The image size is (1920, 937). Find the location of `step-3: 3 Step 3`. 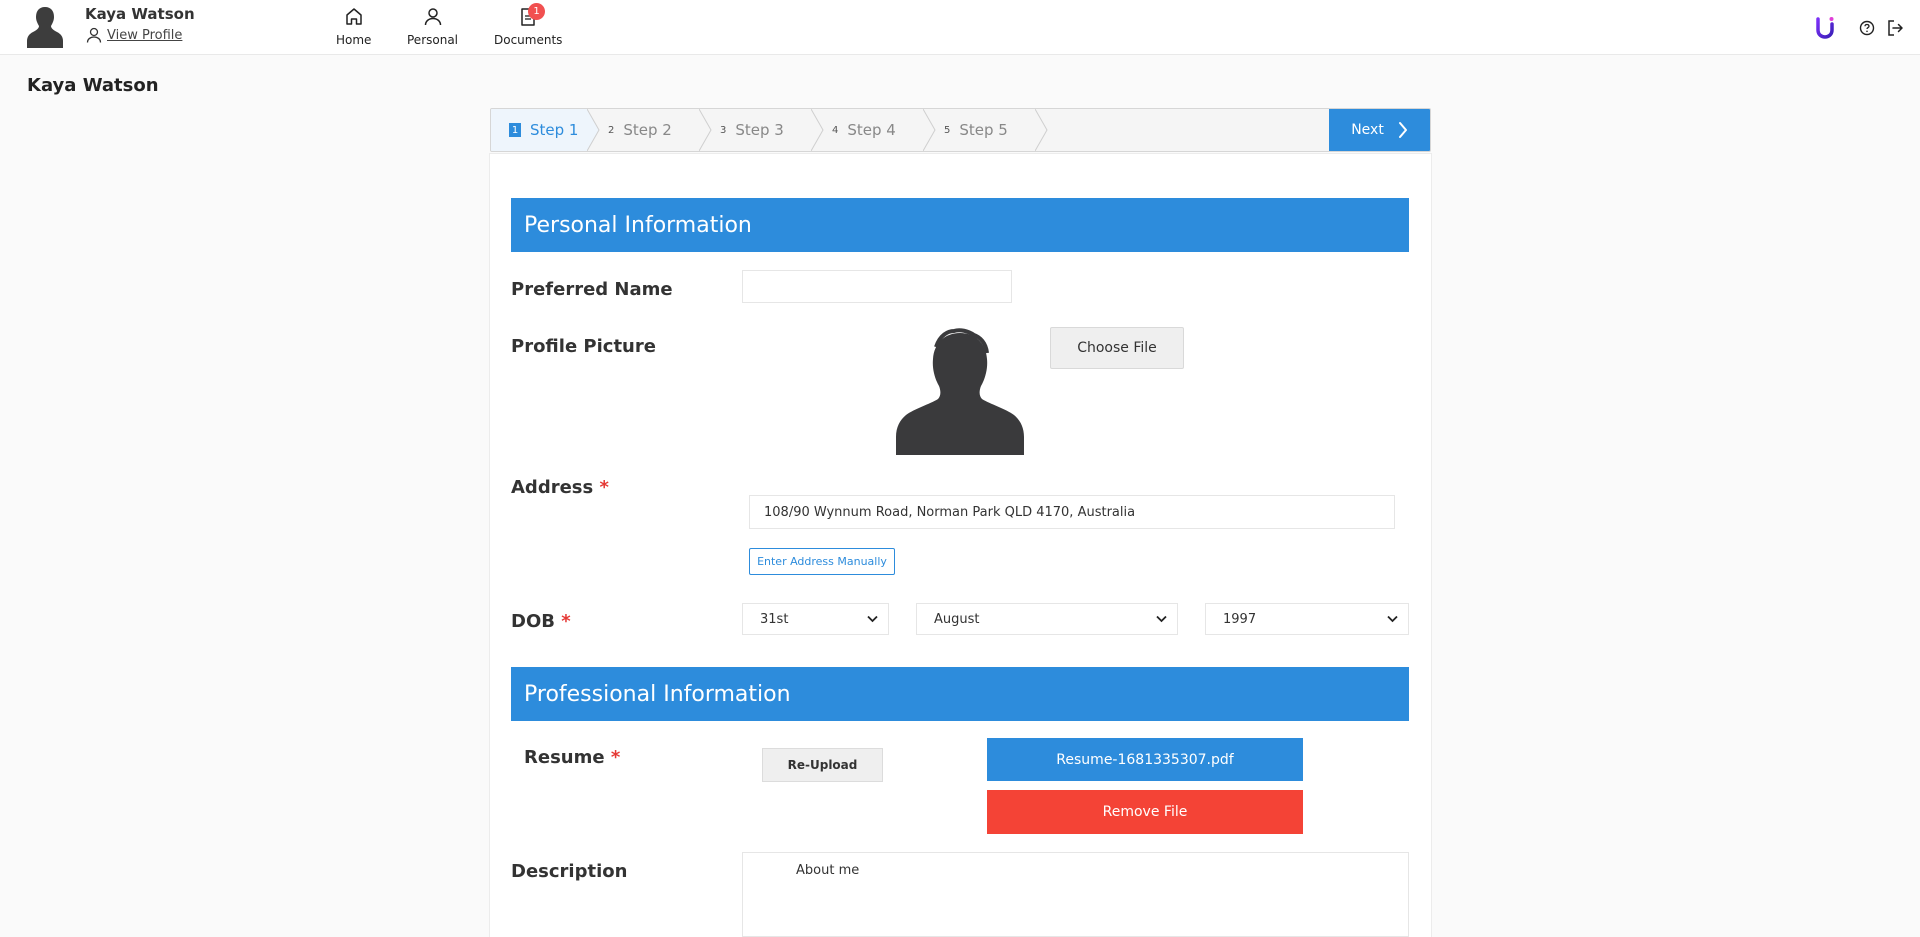

step-3: 3 Step 3 is located at coordinates (762, 130).